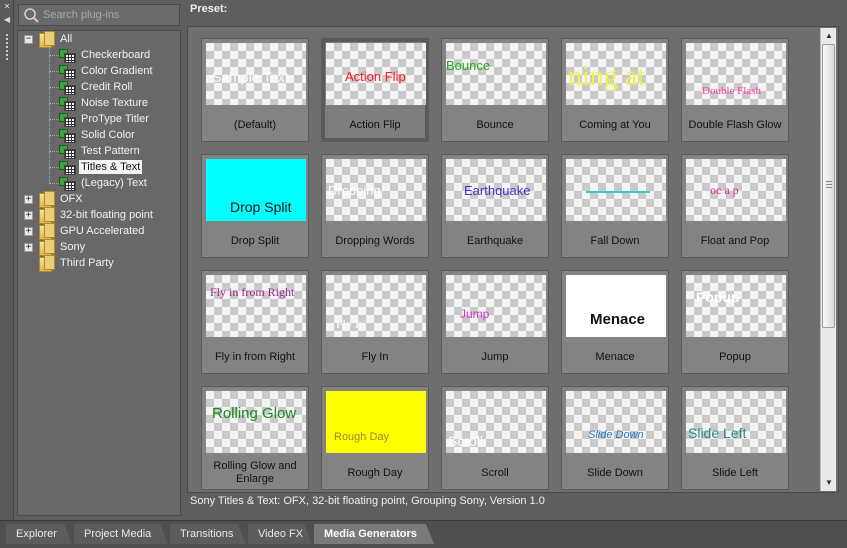  I want to click on tree-folder: + OFX, so click(54, 199).